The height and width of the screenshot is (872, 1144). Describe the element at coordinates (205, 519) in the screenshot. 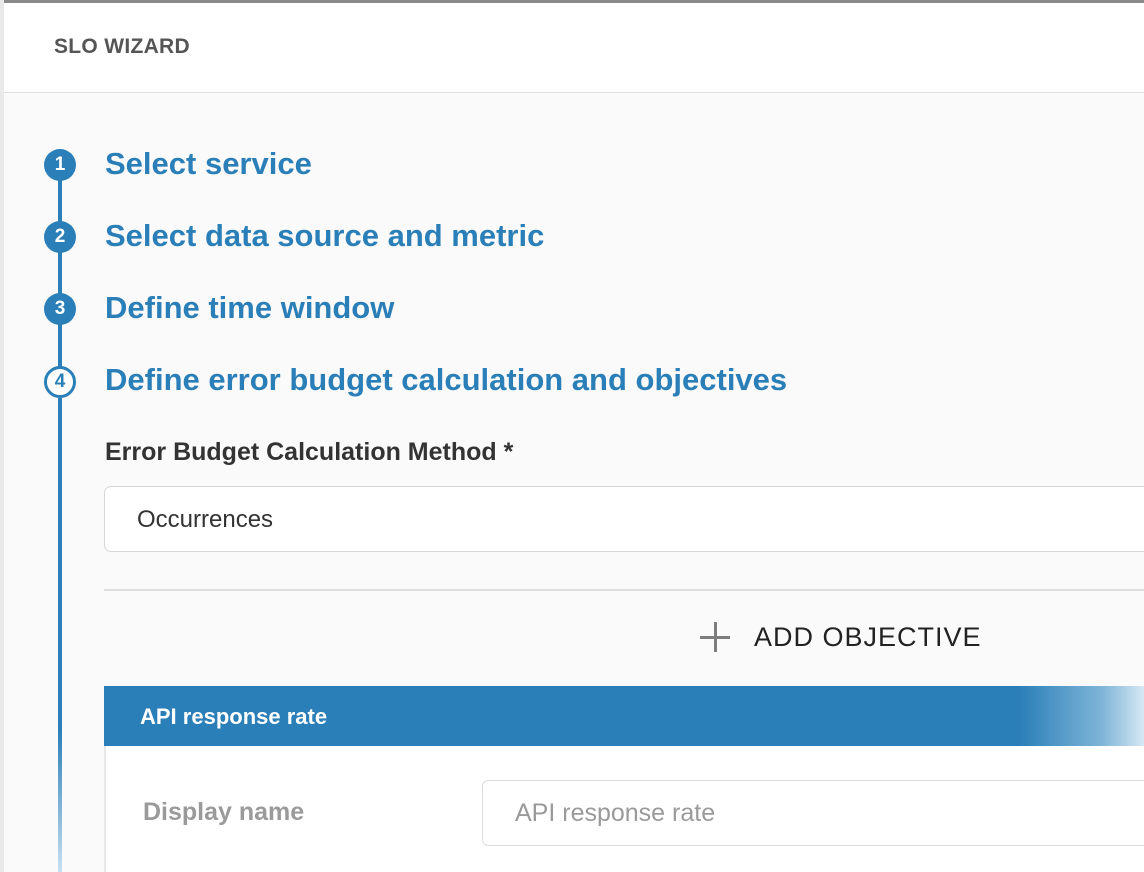

I see `error-budget-method-value: Occurrences` at that location.